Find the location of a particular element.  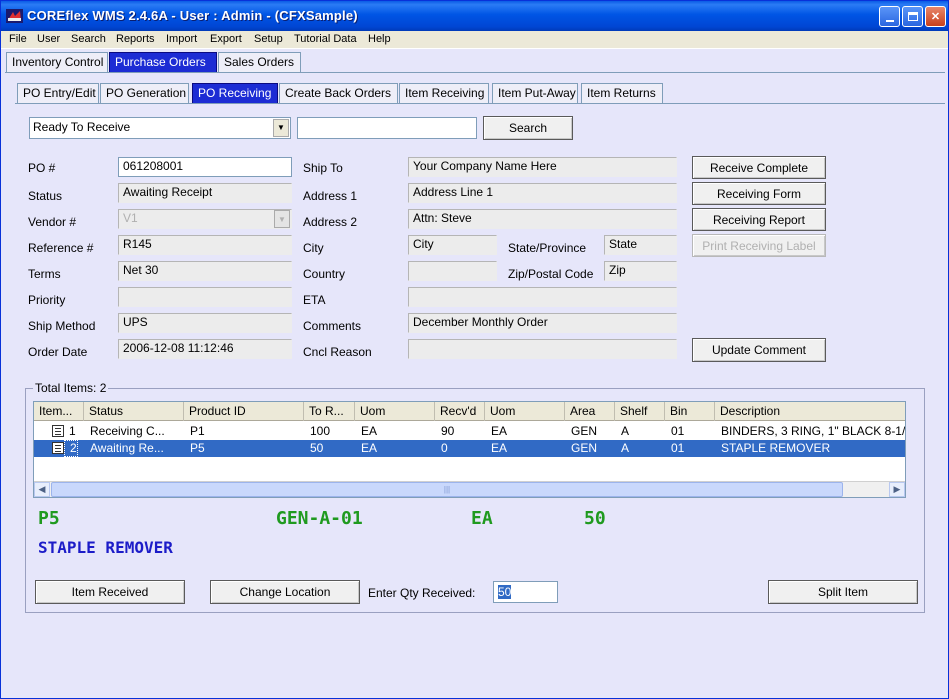

tab-item-put-away: Item Put-Away is located at coordinates (535, 93).